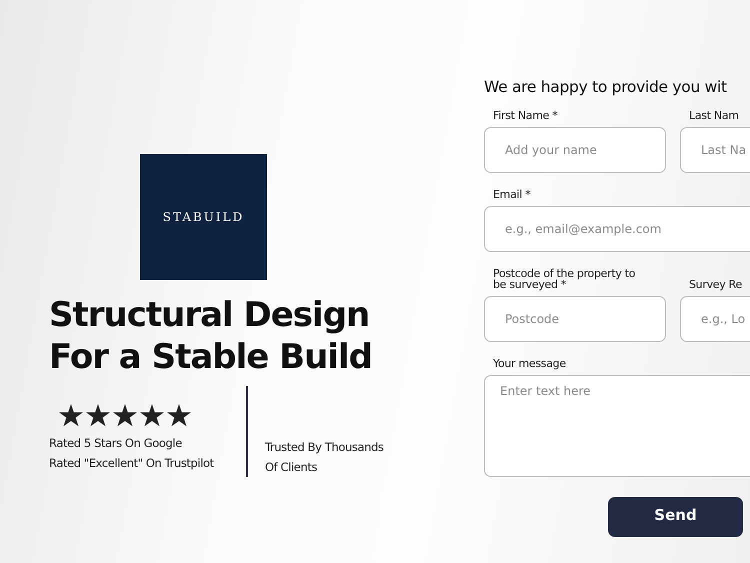 This screenshot has width=750, height=563. Describe the element at coordinates (617, 229) in the screenshot. I see `input-field: e.g., email@example.com` at that location.